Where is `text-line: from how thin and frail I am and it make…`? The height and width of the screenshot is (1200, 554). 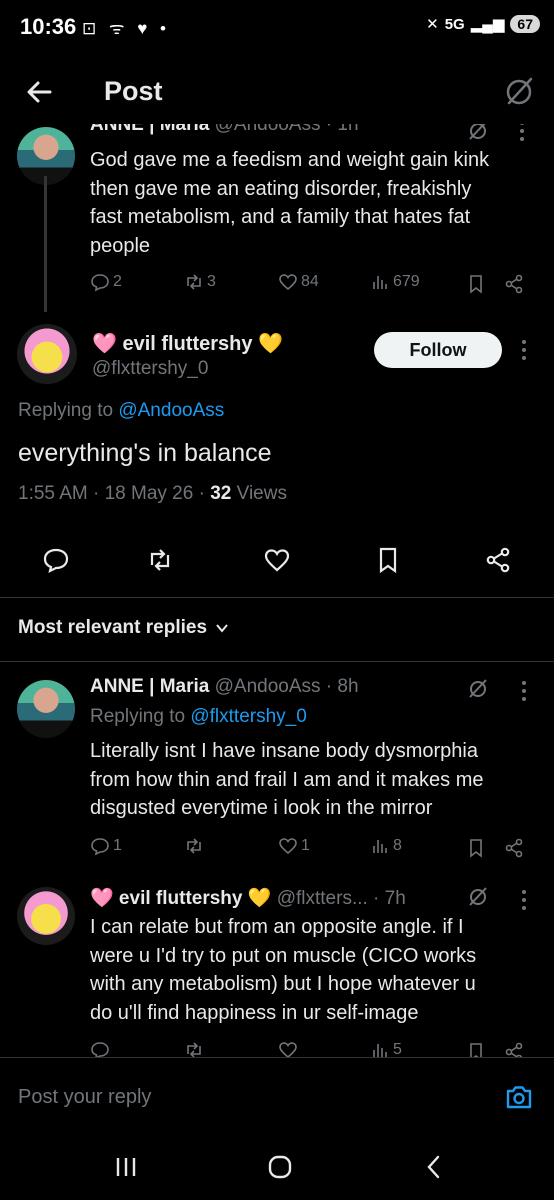
text-line: from how thin and frail I am and it make… is located at coordinates (287, 779).